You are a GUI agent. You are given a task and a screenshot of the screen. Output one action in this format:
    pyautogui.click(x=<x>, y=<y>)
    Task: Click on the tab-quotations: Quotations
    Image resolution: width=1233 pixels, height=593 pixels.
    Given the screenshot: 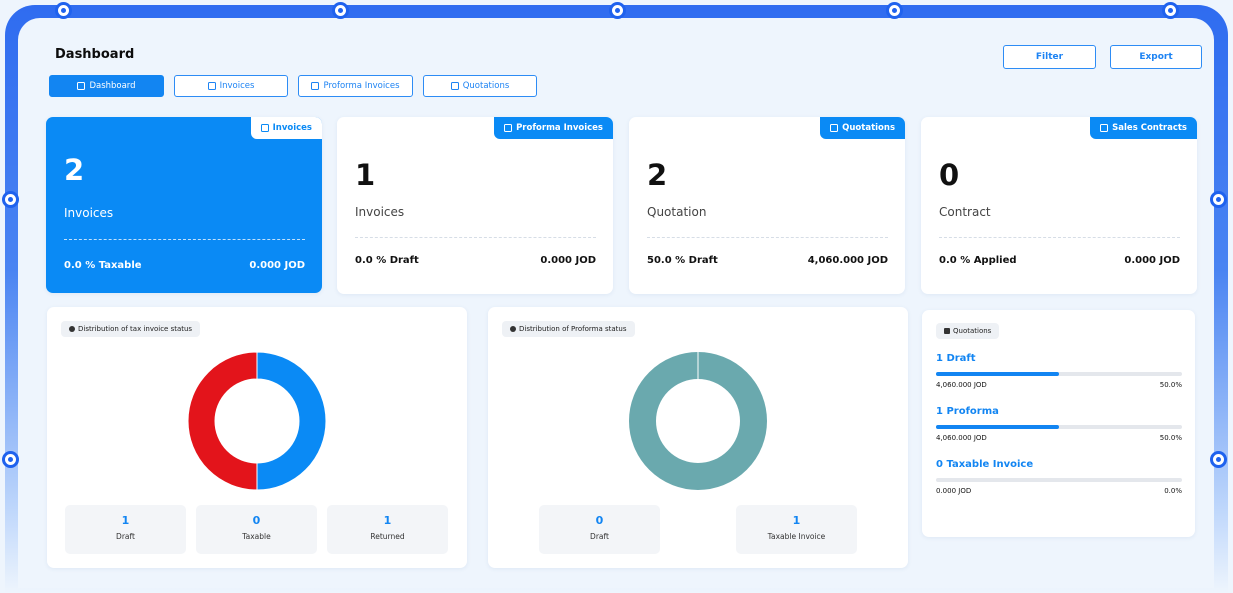 What is the action you would take?
    pyautogui.click(x=480, y=86)
    